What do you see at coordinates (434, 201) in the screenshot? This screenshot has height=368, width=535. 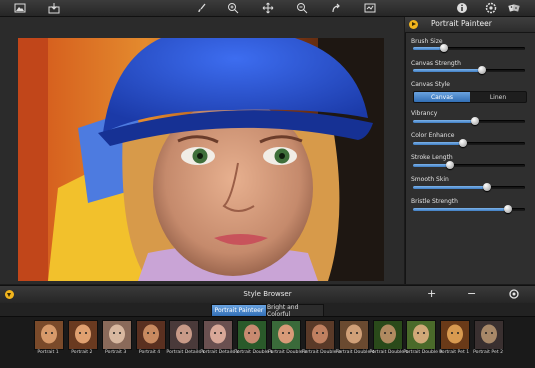 I see `bristle-strength-label: Bristle Strength` at bounding box center [434, 201].